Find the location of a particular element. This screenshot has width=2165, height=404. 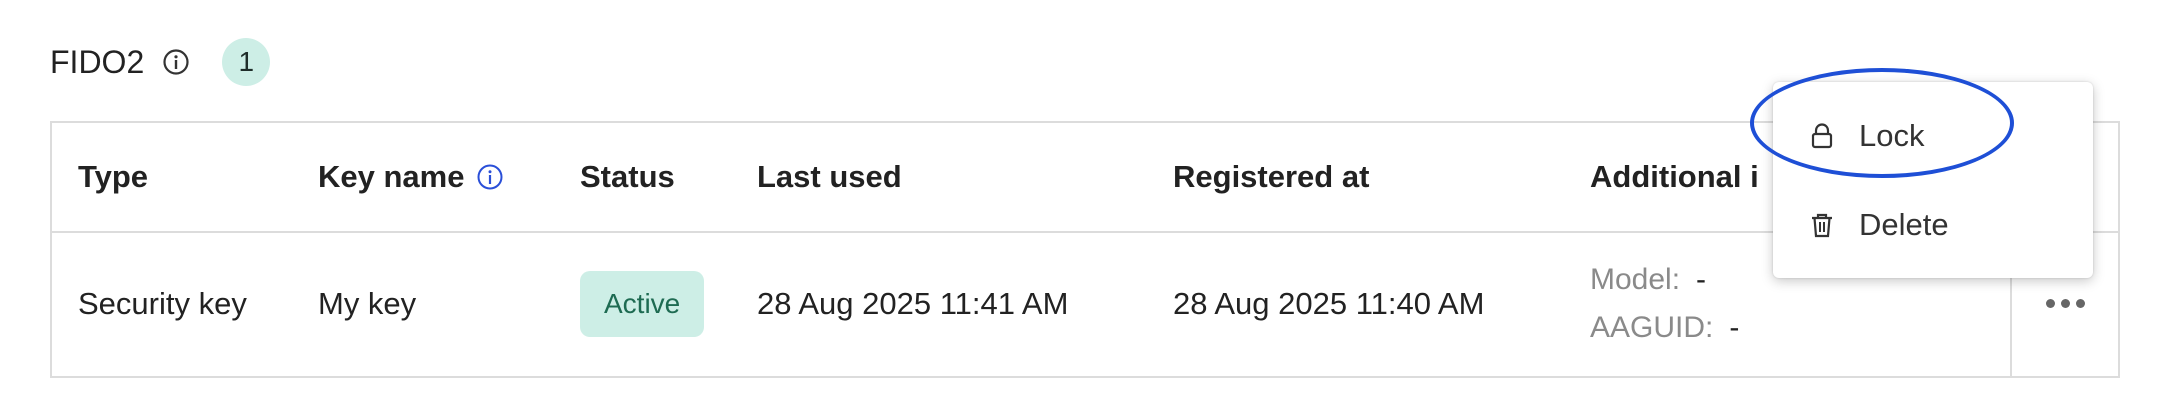

status-badge: Active is located at coordinates (642, 303).